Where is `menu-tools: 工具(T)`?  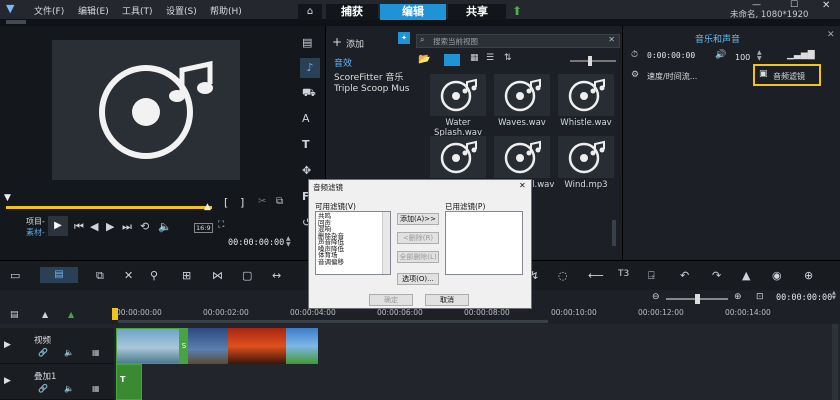 menu-tools: 工具(T) is located at coordinates (137, 10).